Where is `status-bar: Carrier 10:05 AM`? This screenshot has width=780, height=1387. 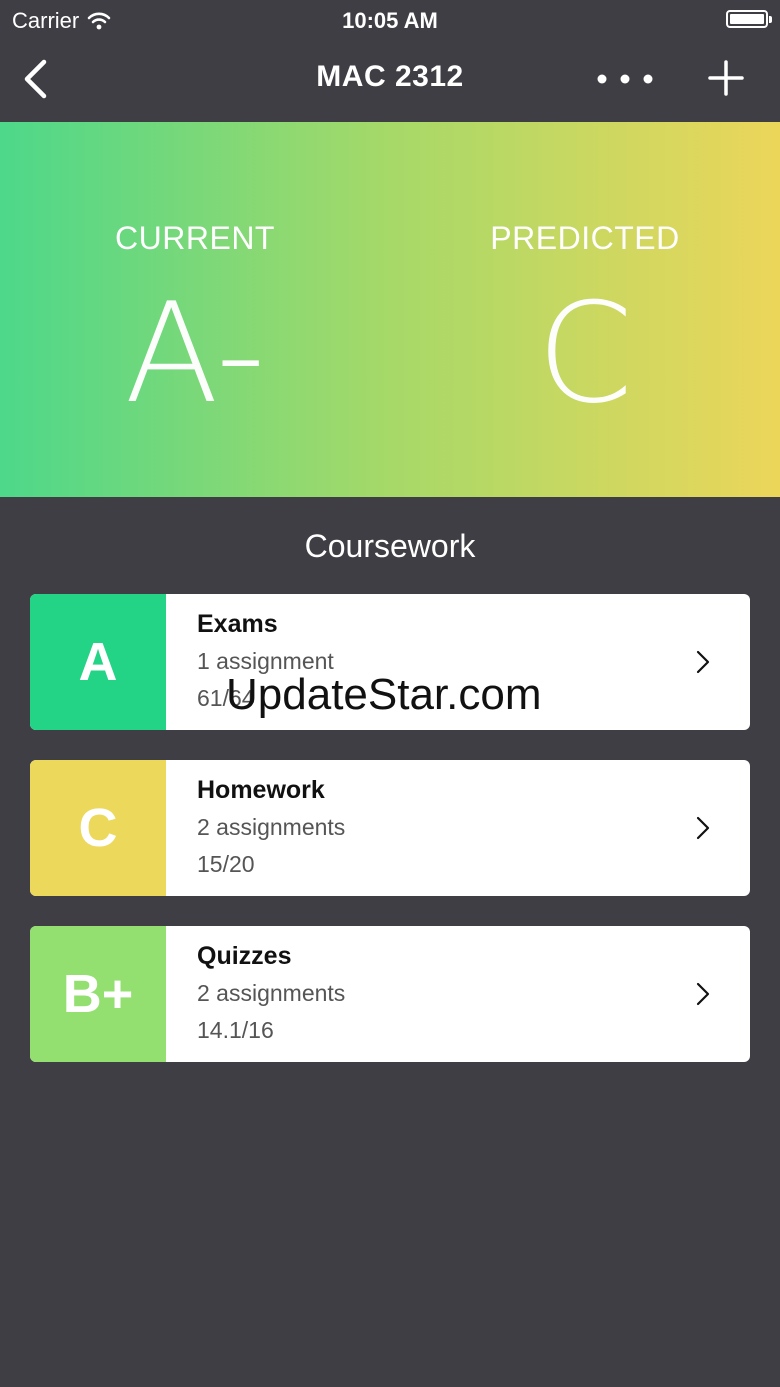 status-bar: Carrier 10:05 AM is located at coordinates (390, 20).